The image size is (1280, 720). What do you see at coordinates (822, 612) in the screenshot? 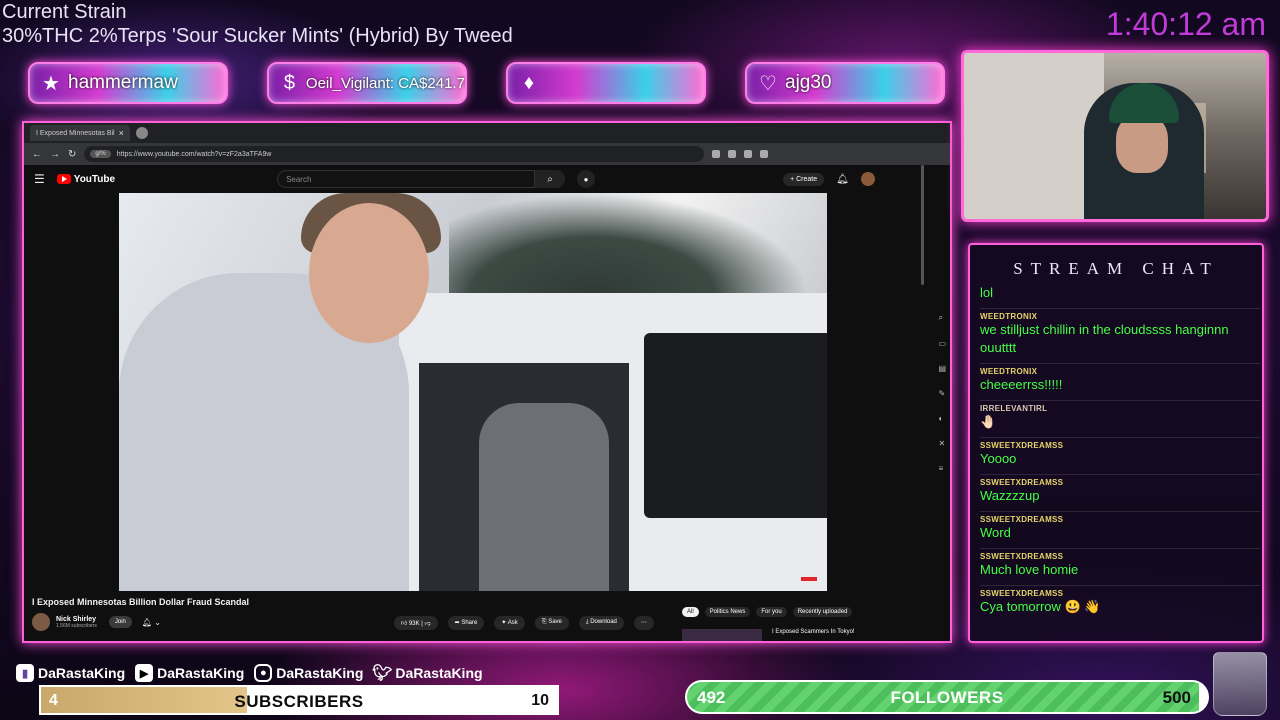
I see `chip-recently-uploaded: Recently uploaded` at bounding box center [822, 612].